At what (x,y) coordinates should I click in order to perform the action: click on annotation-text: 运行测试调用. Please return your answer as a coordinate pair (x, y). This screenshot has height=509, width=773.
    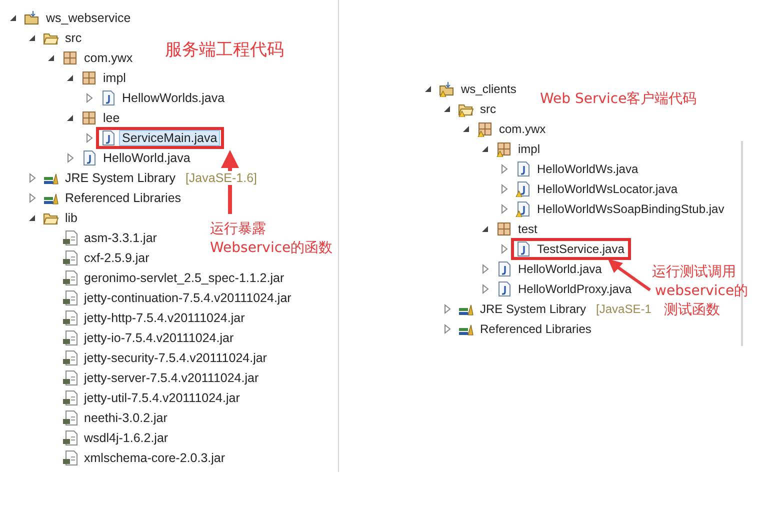
    Looking at the image, I should click on (694, 272).